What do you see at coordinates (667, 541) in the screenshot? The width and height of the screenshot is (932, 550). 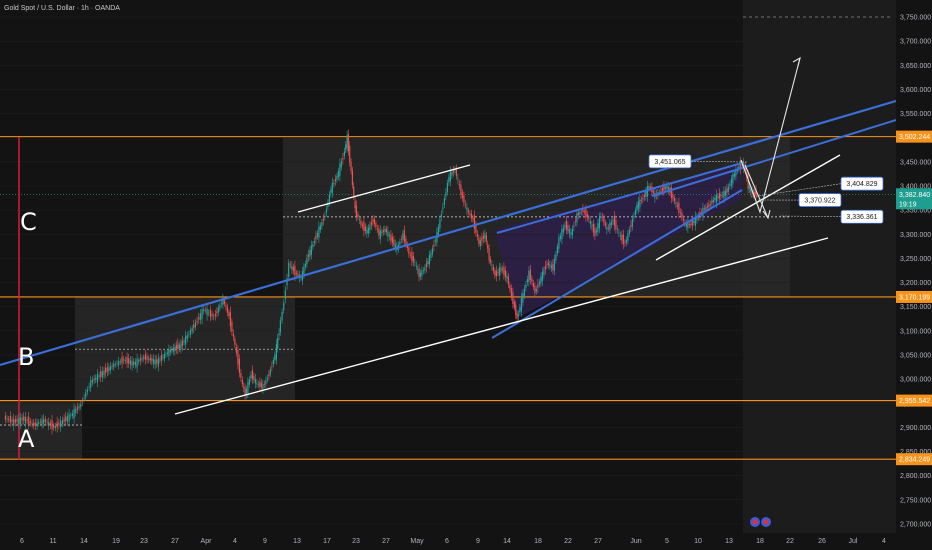 I see `x-tick-label: 5` at bounding box center [667, 541].